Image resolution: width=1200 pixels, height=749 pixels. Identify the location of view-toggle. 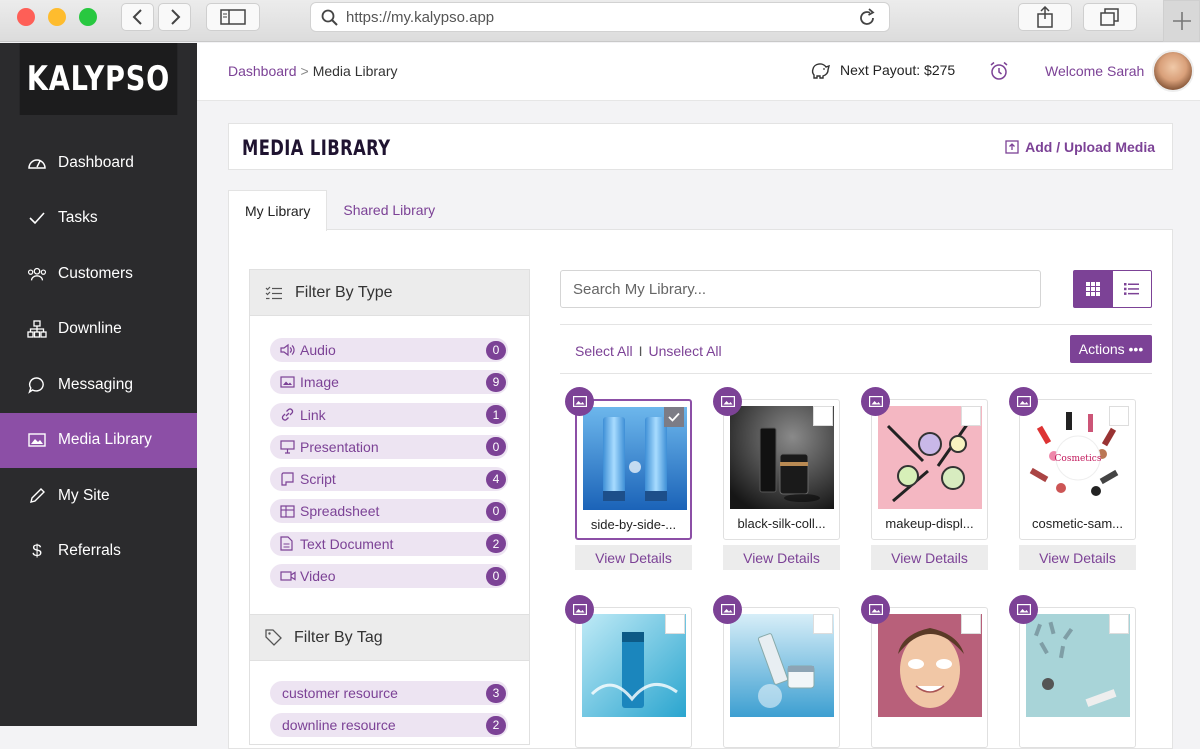
(1112, 289).